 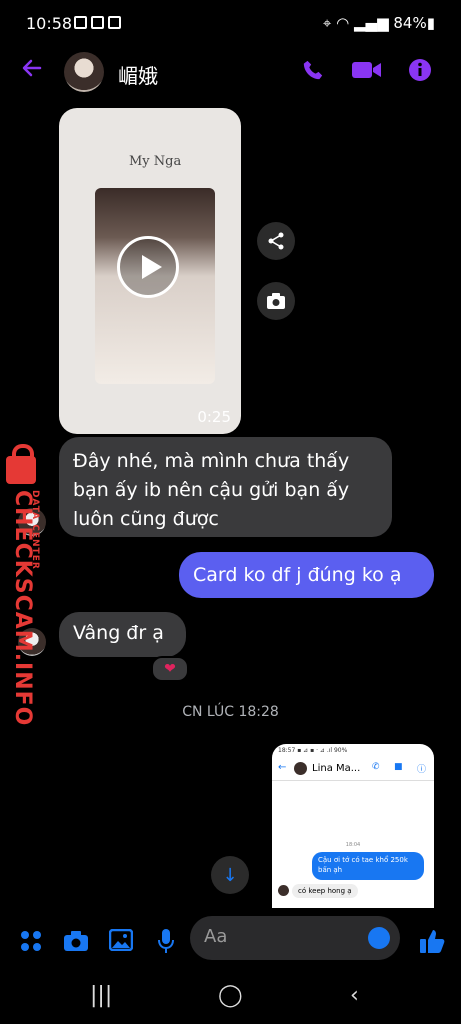 I want to click on video-call-icon, so click(x=367, y=70).